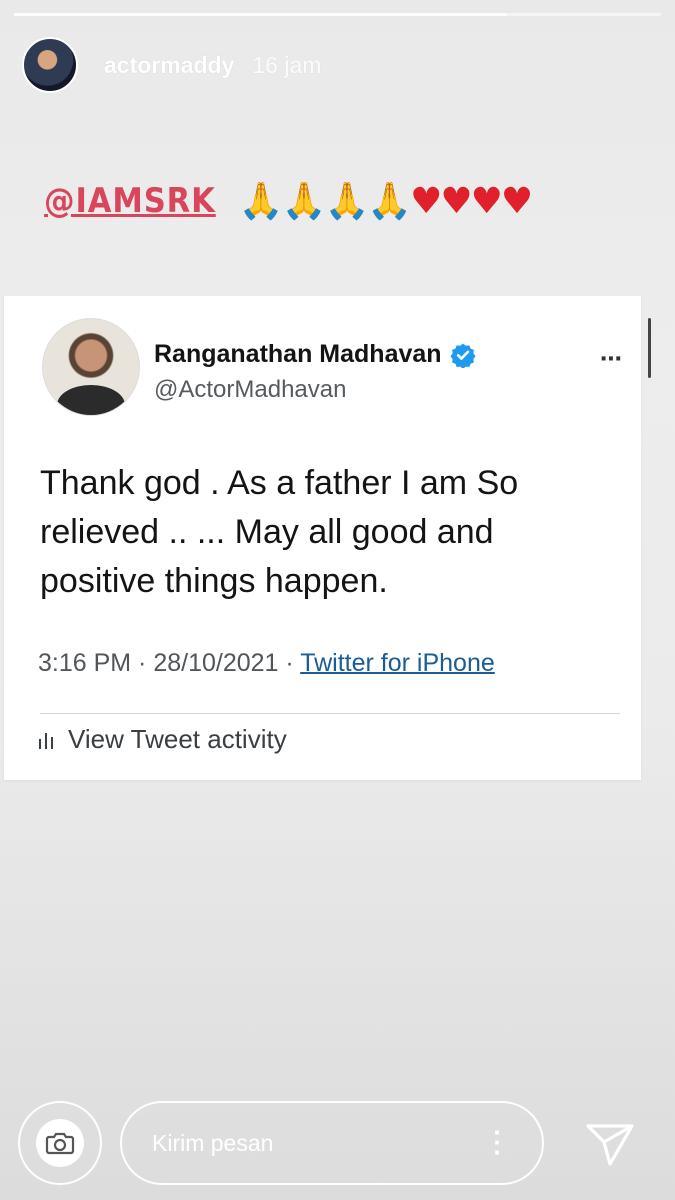 The width and height of the screenshot is (675, 1200). I want to click on send-icon, so click(610, 1144).